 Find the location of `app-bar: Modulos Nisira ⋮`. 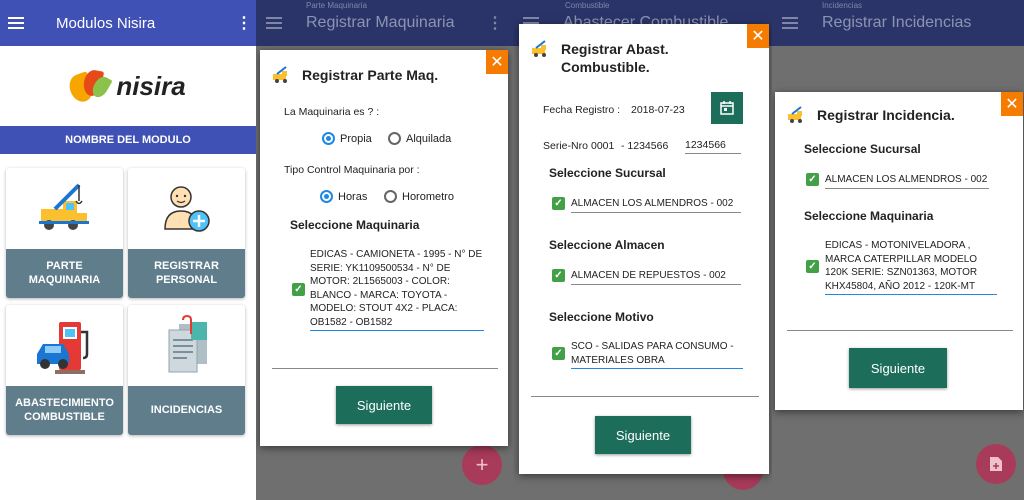

app-bar: Modulos Nisira ⋮ is located at coordinates (128, 23).